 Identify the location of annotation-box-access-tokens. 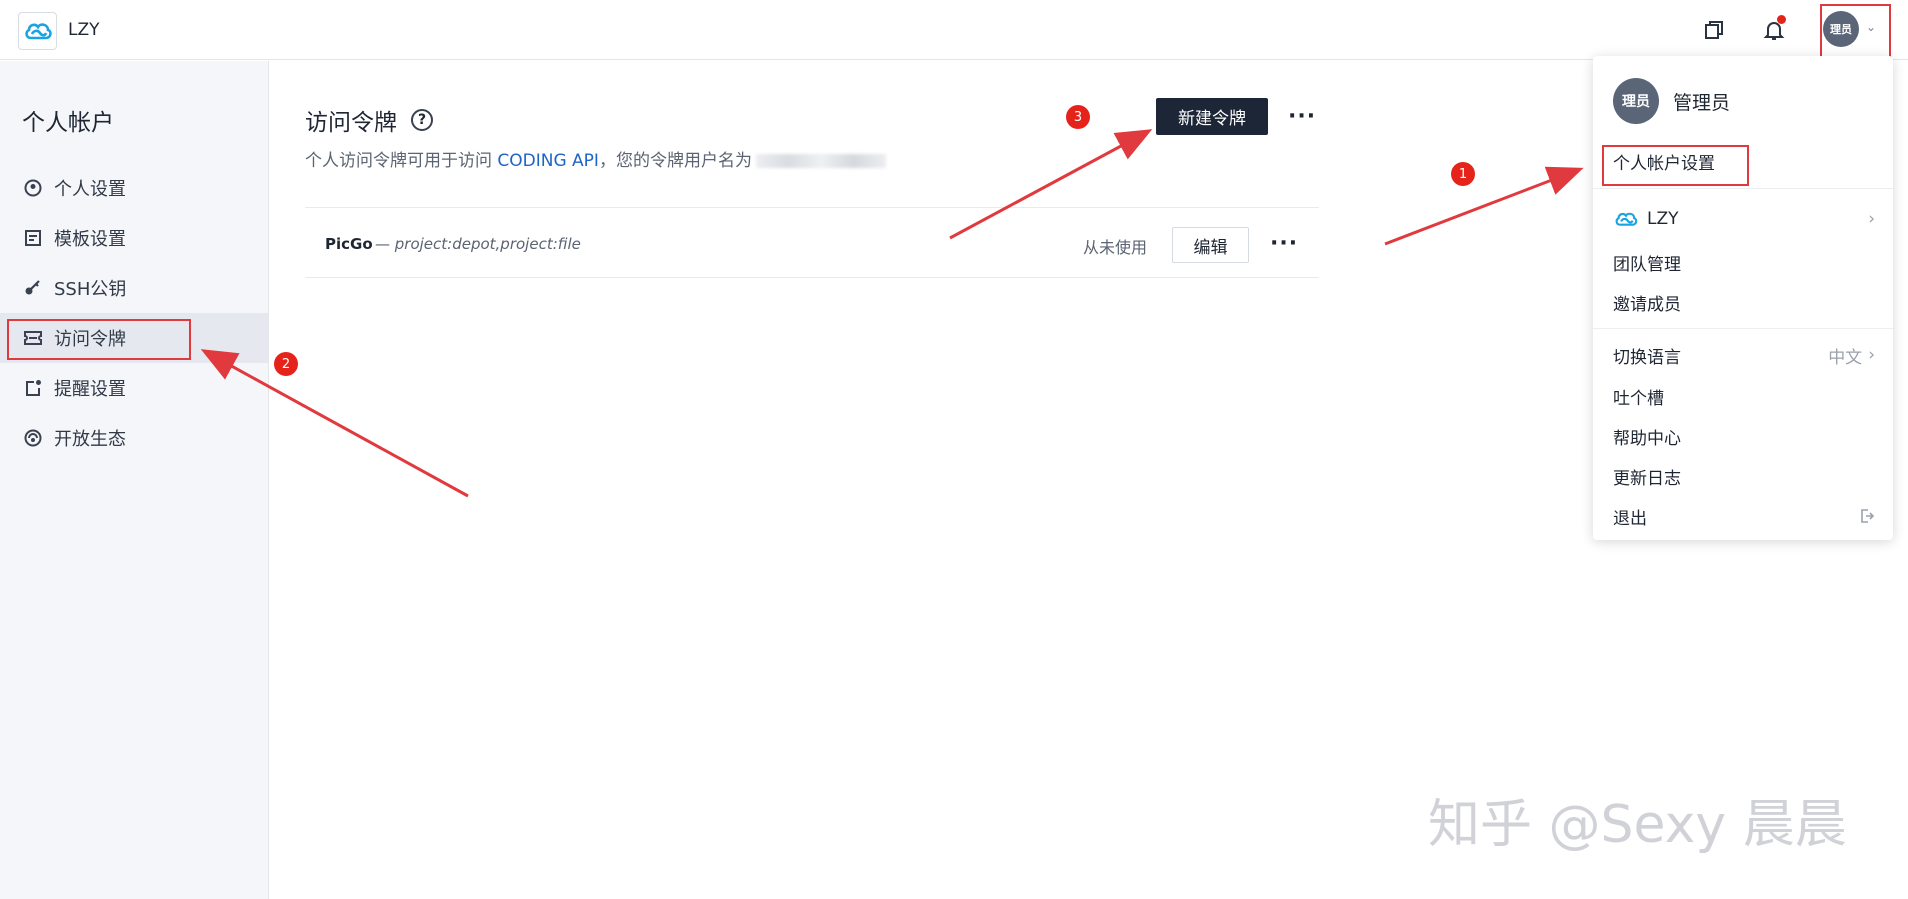
(99, 339).